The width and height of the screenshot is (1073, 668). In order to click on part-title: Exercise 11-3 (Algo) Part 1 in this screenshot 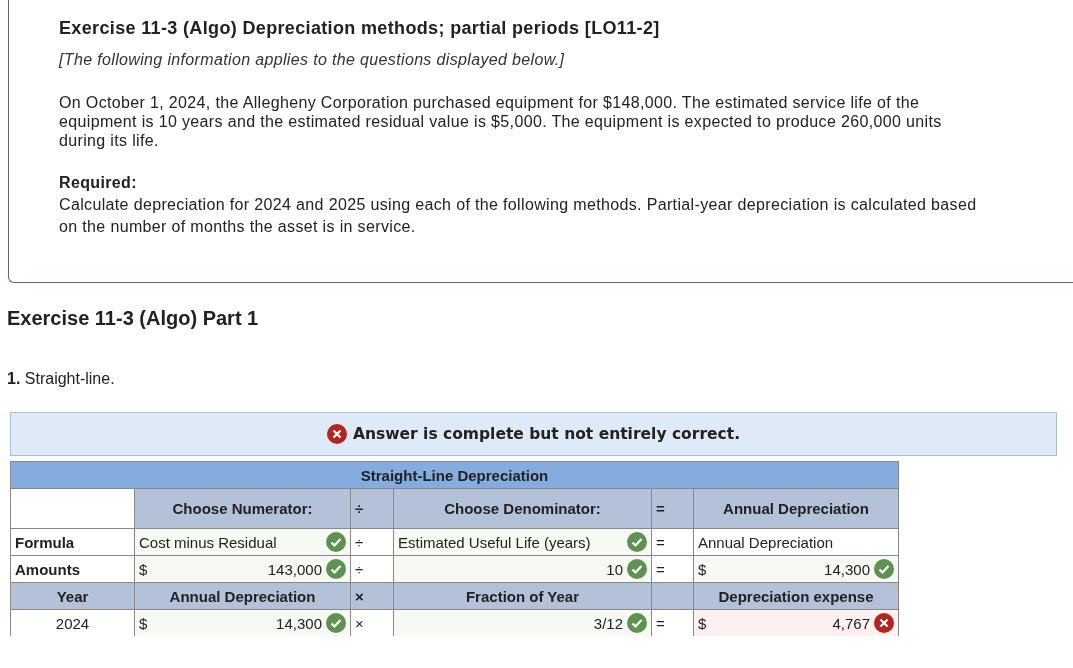, I will do `click(133, 318)`.